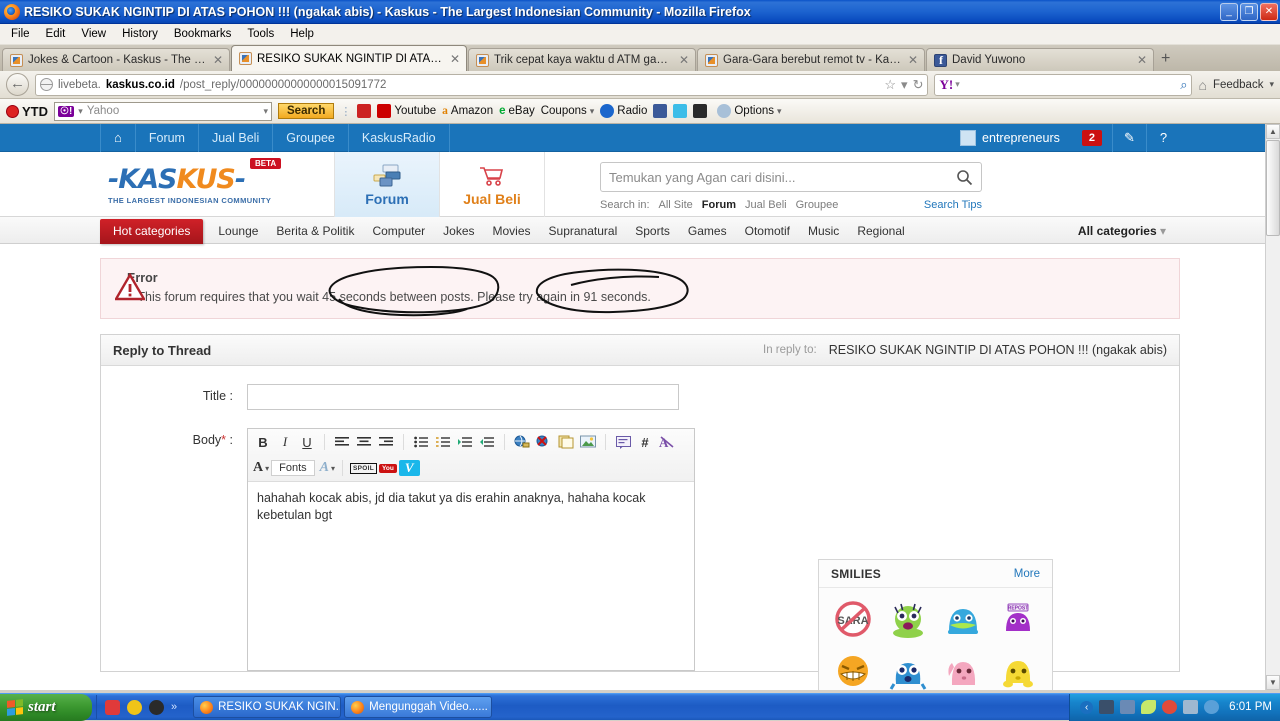 The height and width of the screenshot is (721, 1280). I want to click on network-icon, so click(1106, 707).